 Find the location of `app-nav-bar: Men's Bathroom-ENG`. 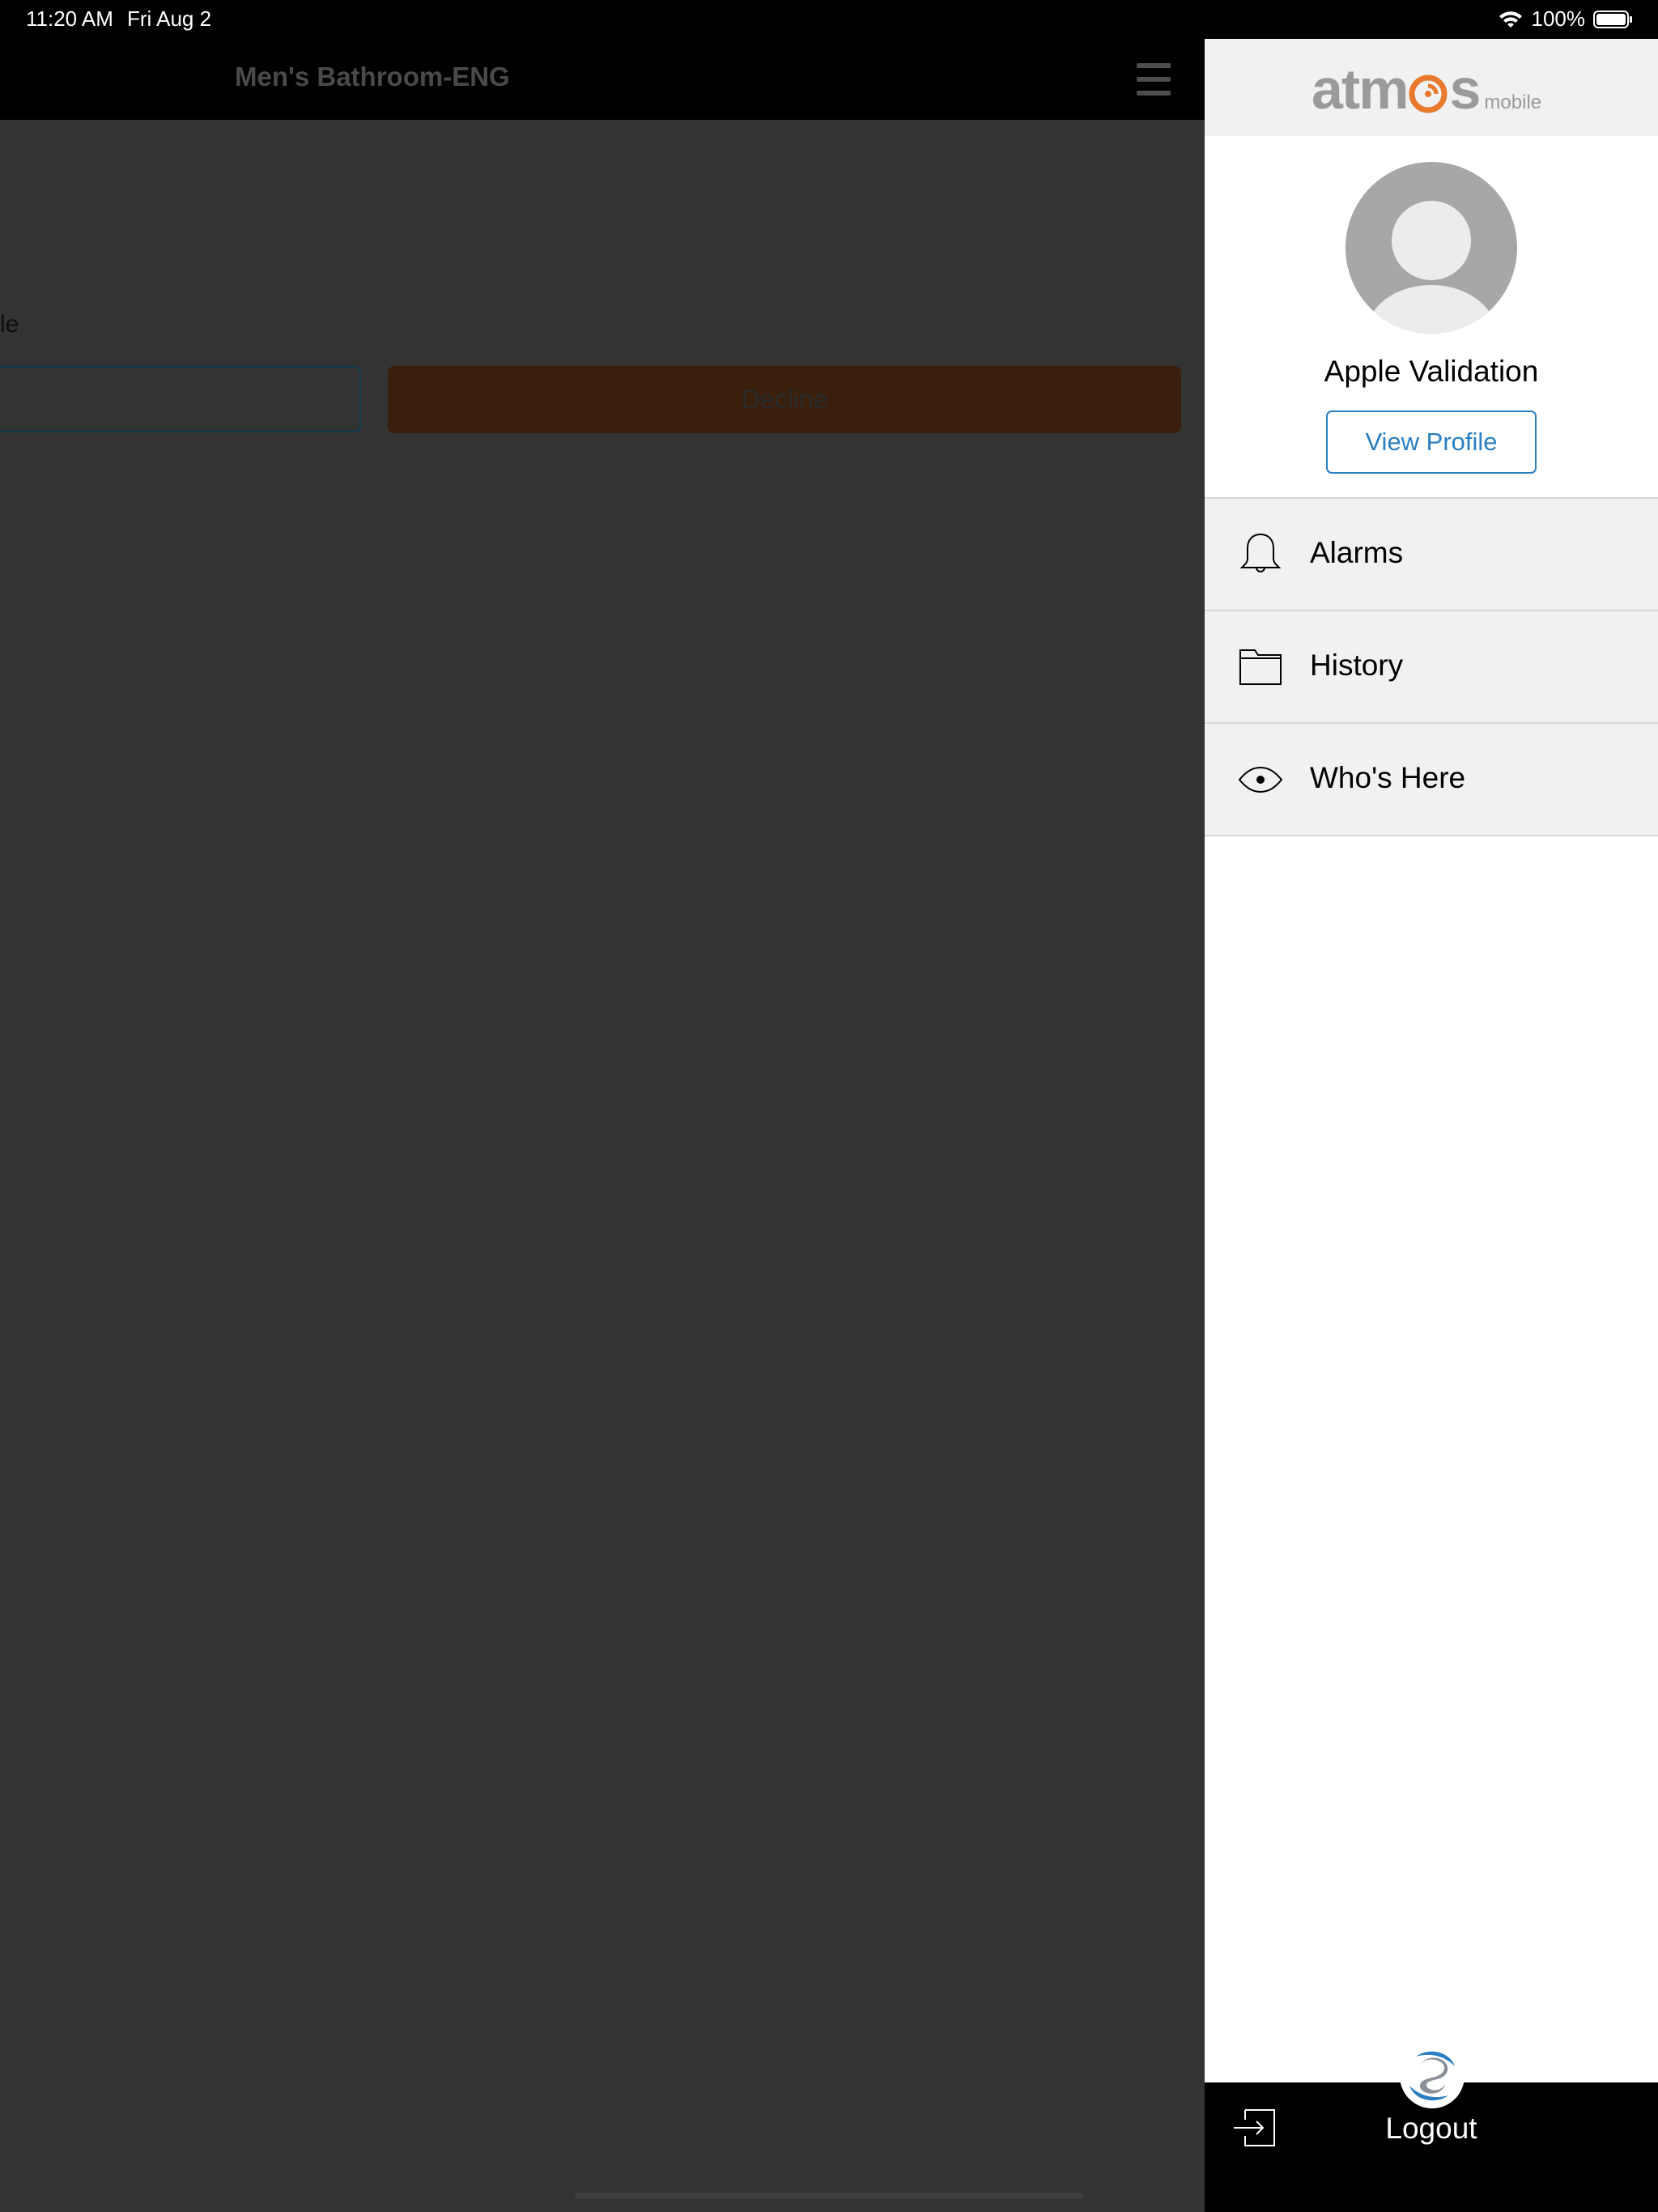

app-nav-bar: Men's Bathroom-ENG is located at coordinates (602, 79).